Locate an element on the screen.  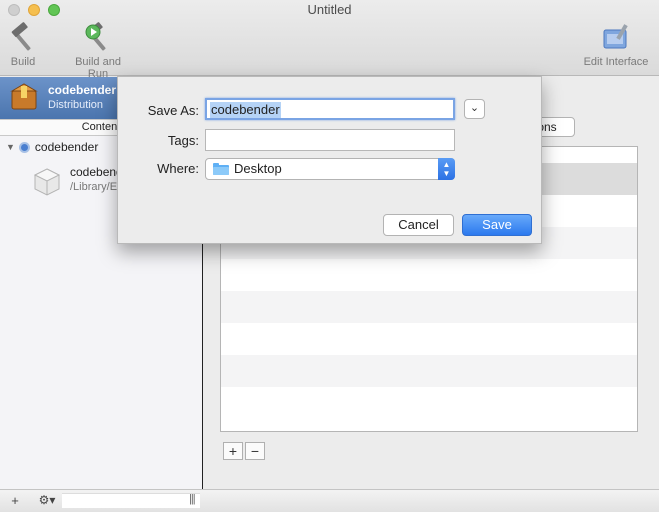
hammer-icon is located at coordinates (21, 36).